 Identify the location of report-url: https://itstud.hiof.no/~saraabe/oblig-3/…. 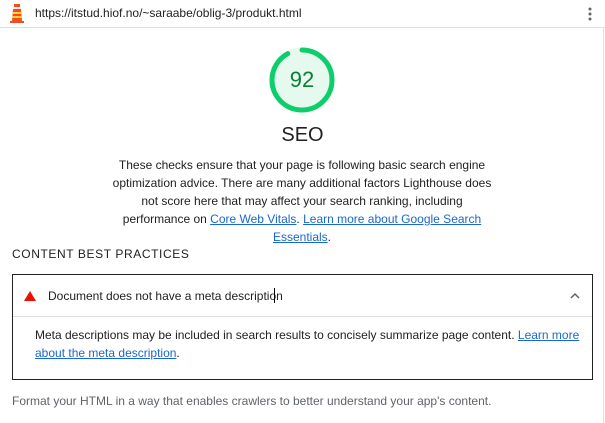
(168, 13).